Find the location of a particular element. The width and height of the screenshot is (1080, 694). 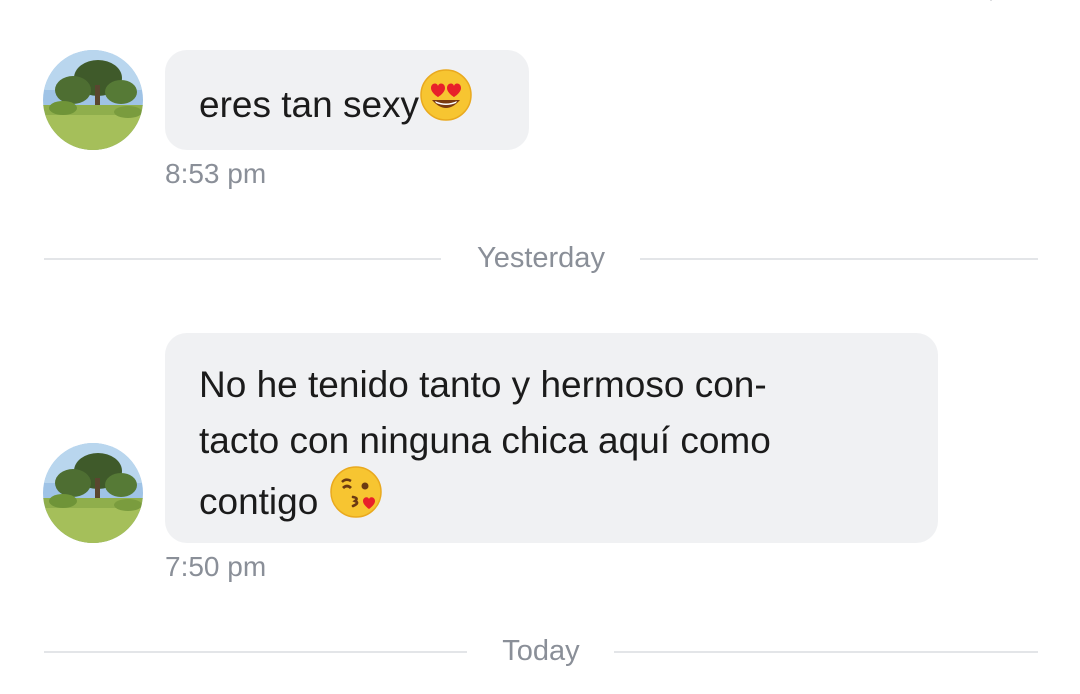

divider-label: Yesterday is located at coordinates (541, 258).